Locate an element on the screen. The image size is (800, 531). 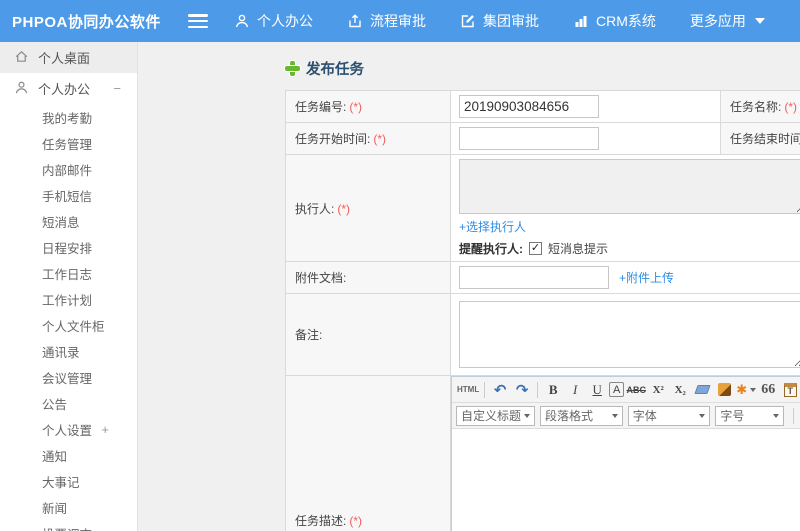
strikethrough-button: ABC is located at coordinates (636, 390).